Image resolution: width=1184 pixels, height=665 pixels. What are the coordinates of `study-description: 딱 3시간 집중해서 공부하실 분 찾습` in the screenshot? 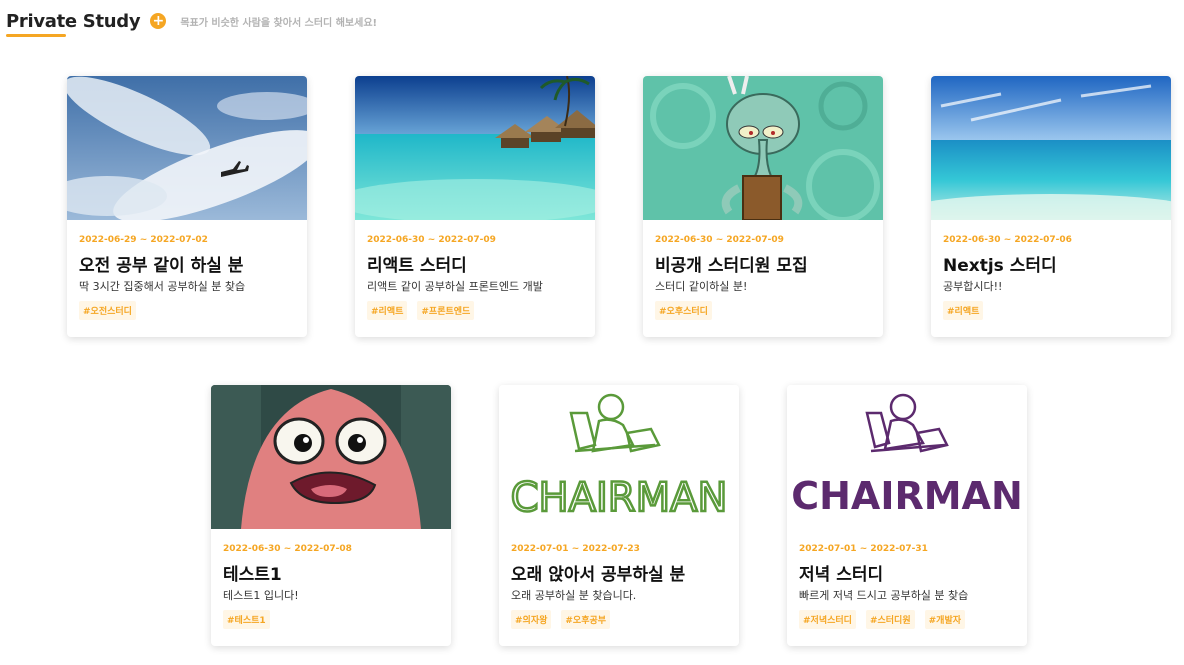 It's located at (162, 286).